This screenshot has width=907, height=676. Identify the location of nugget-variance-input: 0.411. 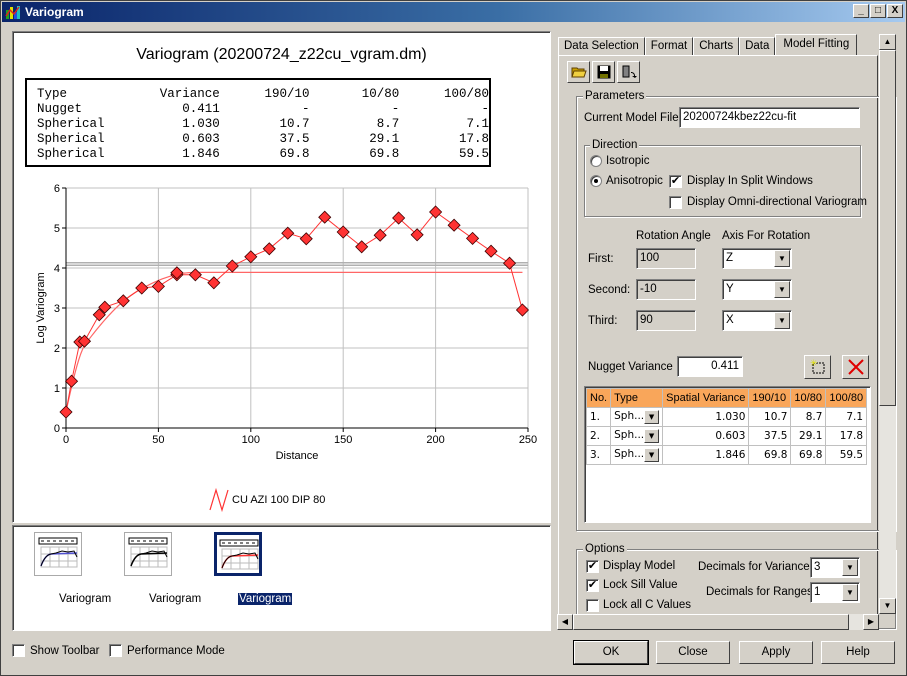
(710, 366).